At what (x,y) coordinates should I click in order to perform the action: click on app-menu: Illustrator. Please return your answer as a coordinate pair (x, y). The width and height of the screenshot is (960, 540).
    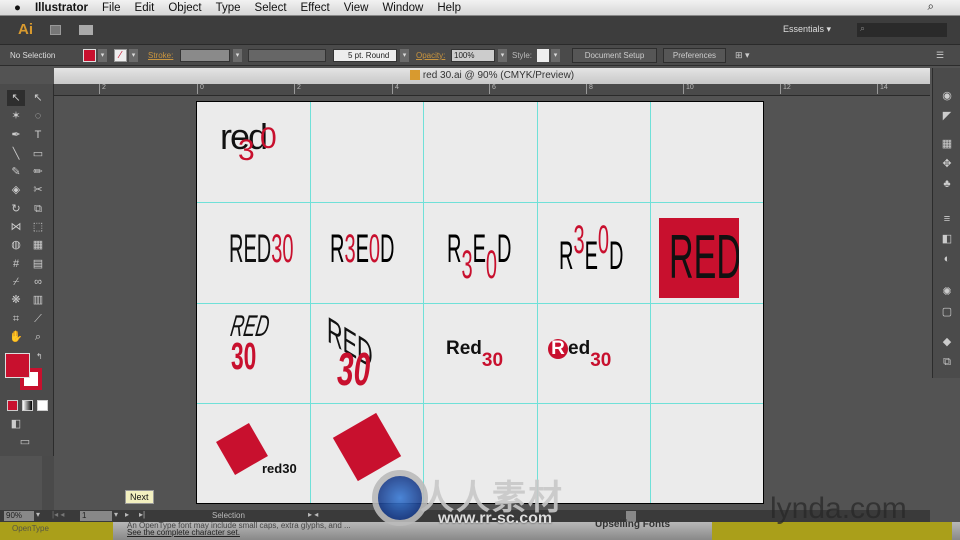
    Looking at the image, I should click on (61, 8).